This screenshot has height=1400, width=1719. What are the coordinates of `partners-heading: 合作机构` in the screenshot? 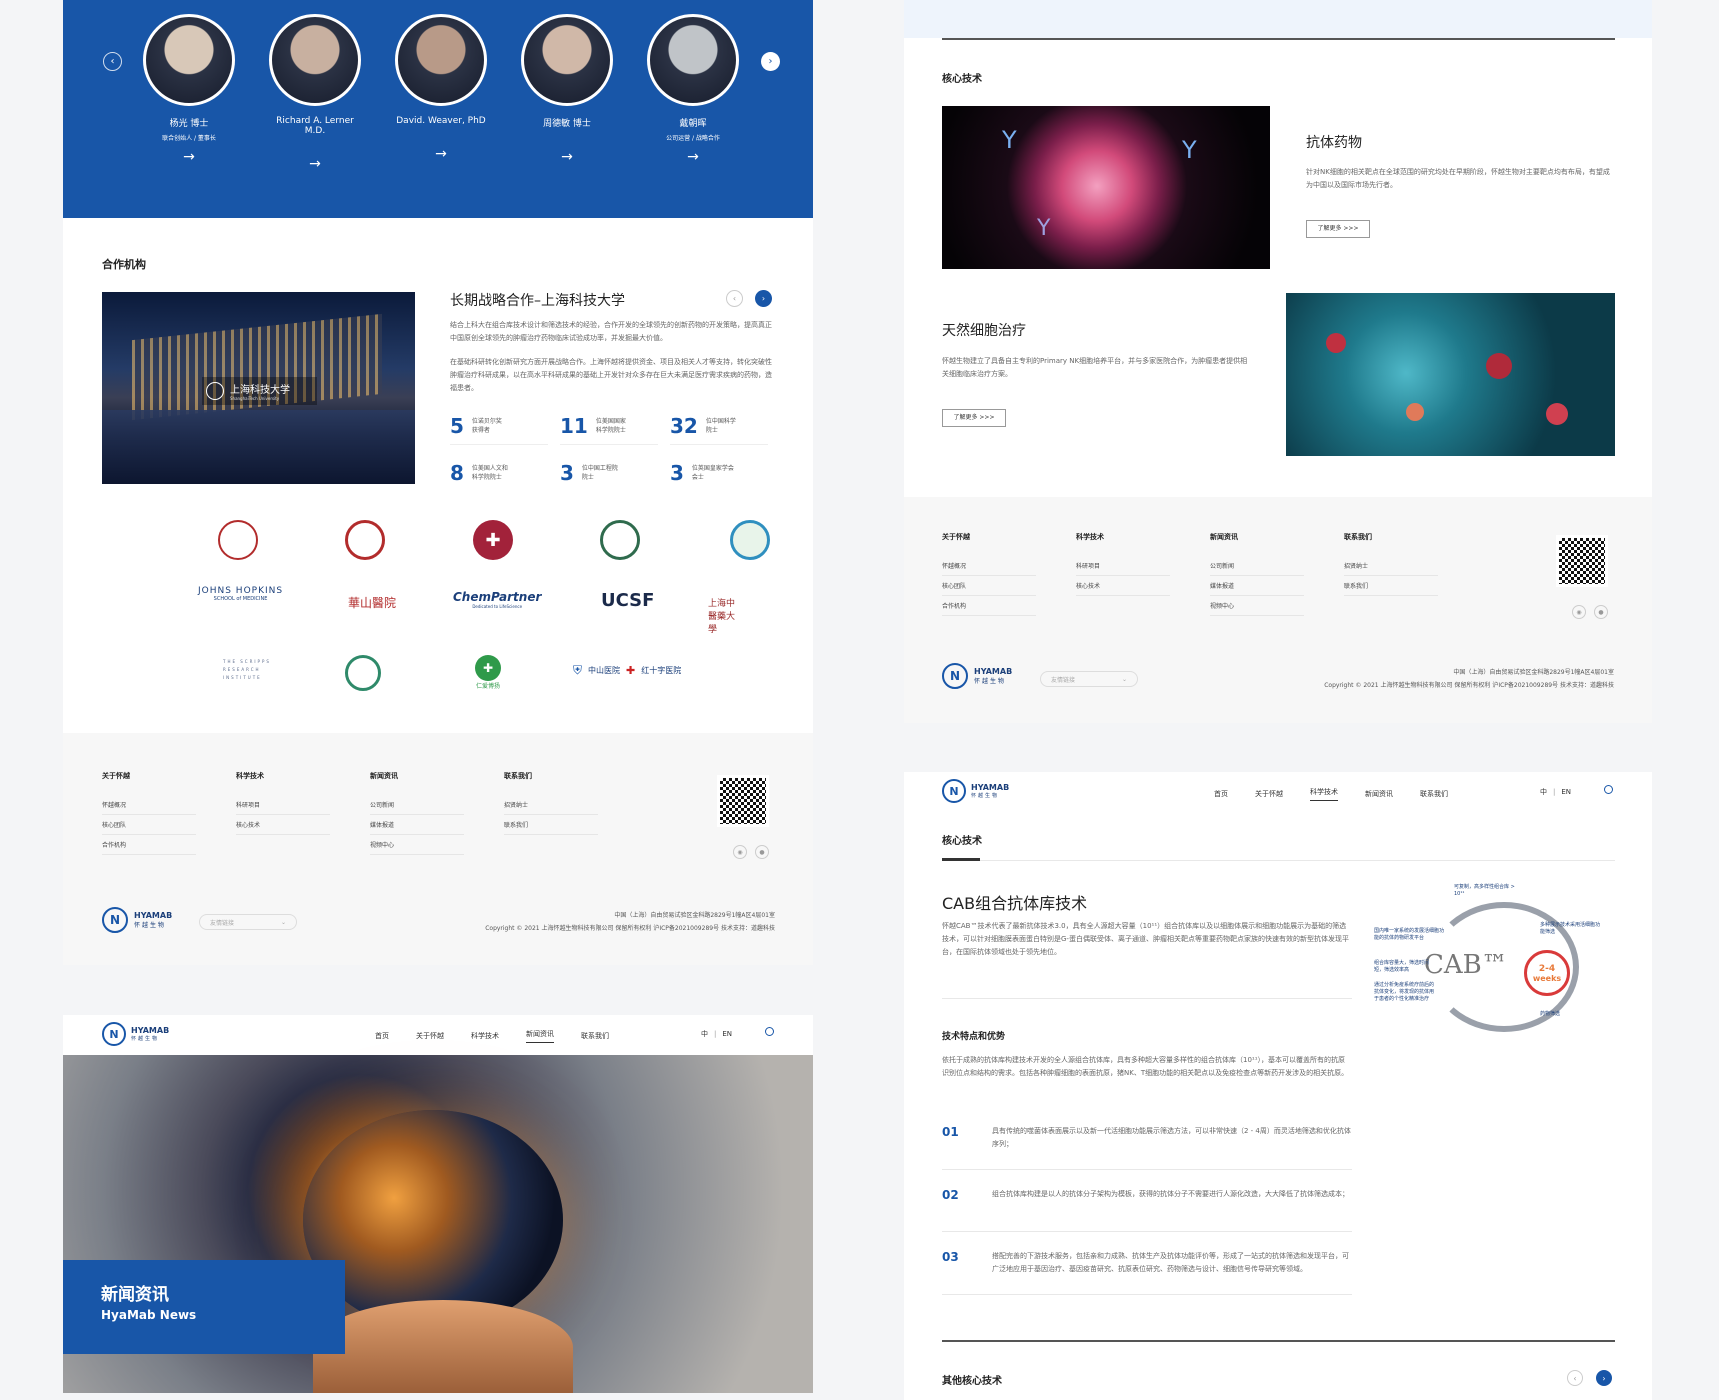 It's located at (124, 264).